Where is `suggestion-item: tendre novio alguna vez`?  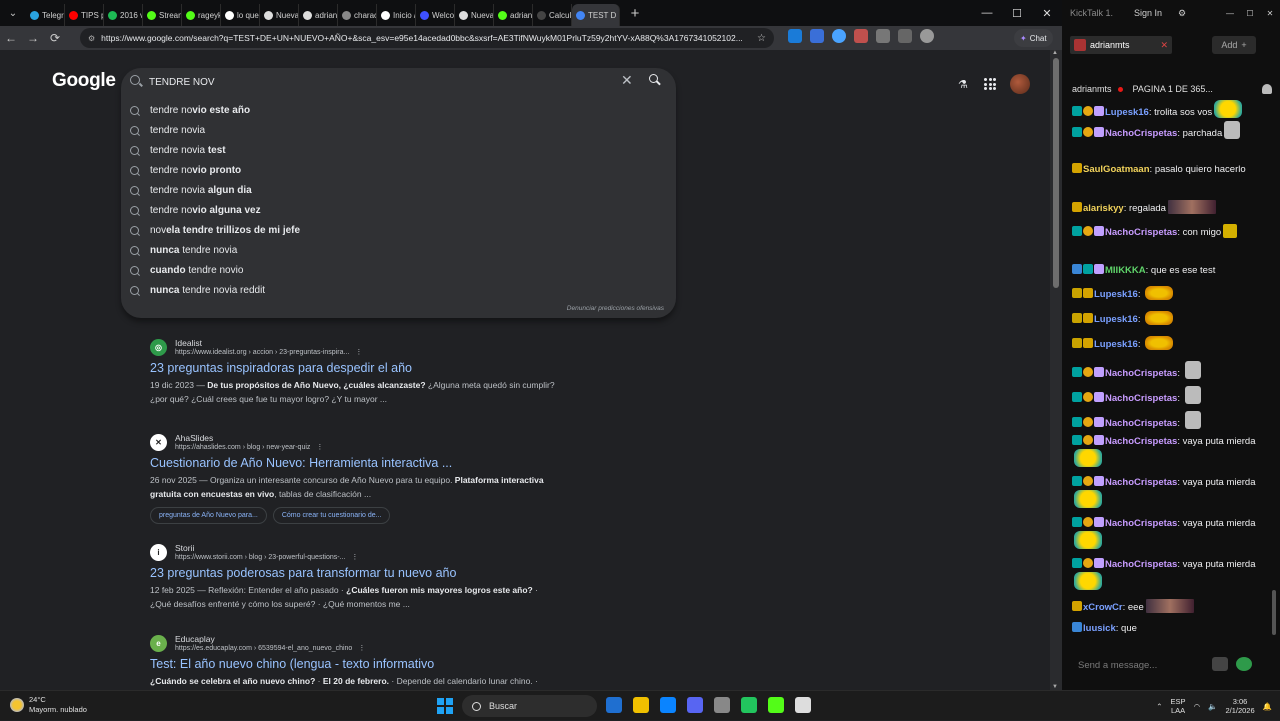
suggestion-item: tendre novio alguna vez is located at coordinates (398, 210).